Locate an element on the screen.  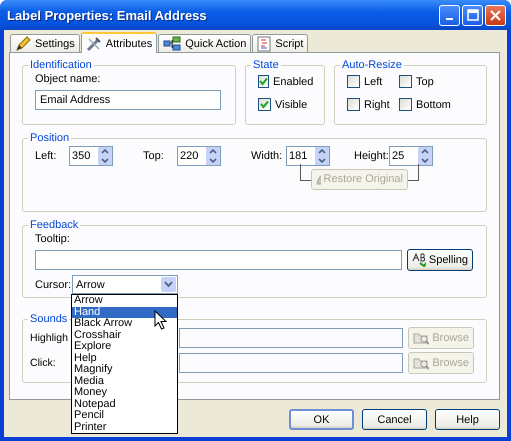
dropdown-option: Hand is located at coordinates (124, 312).